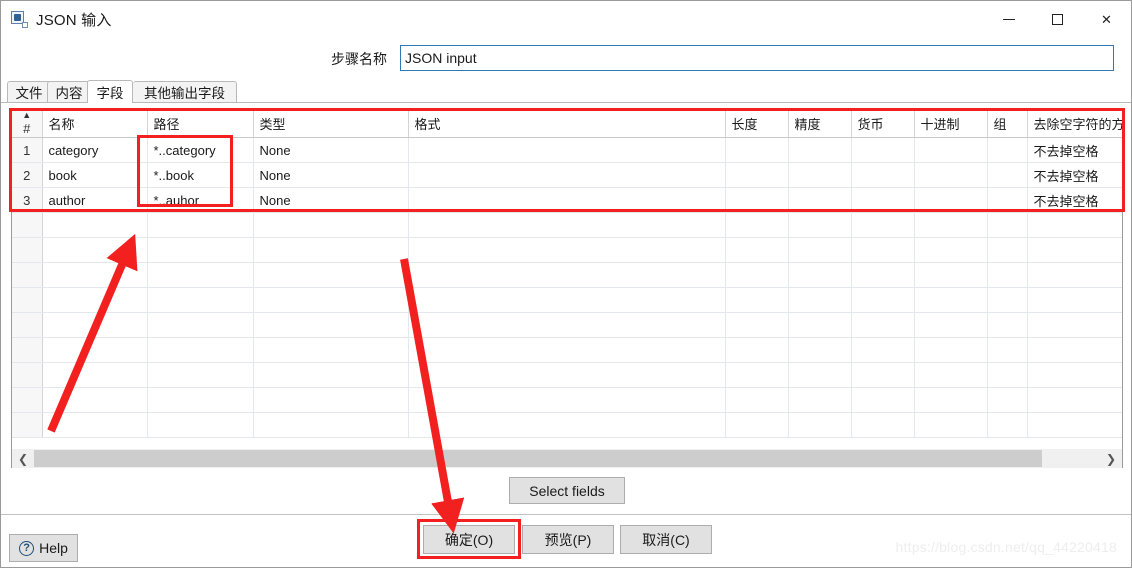  I want to click on col-header-currency: 货币, so click(883, 124).